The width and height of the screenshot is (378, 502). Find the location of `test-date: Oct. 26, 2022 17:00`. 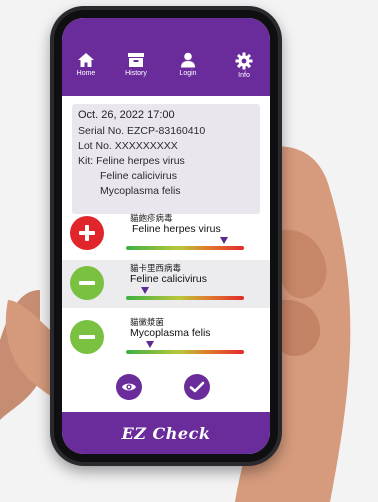

test-date: Oct. 26, 2022 17:00 is located at coordinates (126, 115).